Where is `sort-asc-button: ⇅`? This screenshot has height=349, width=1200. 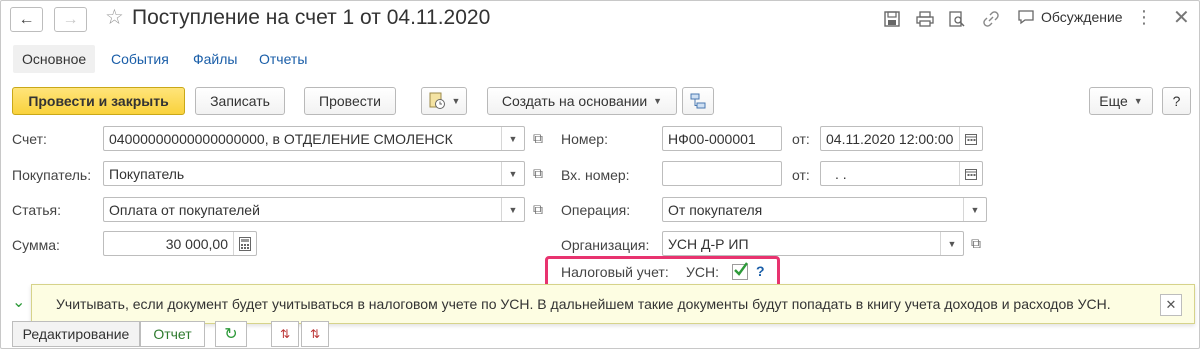 sort-asc-button: ⇅ is located at coordinates (285, 334).